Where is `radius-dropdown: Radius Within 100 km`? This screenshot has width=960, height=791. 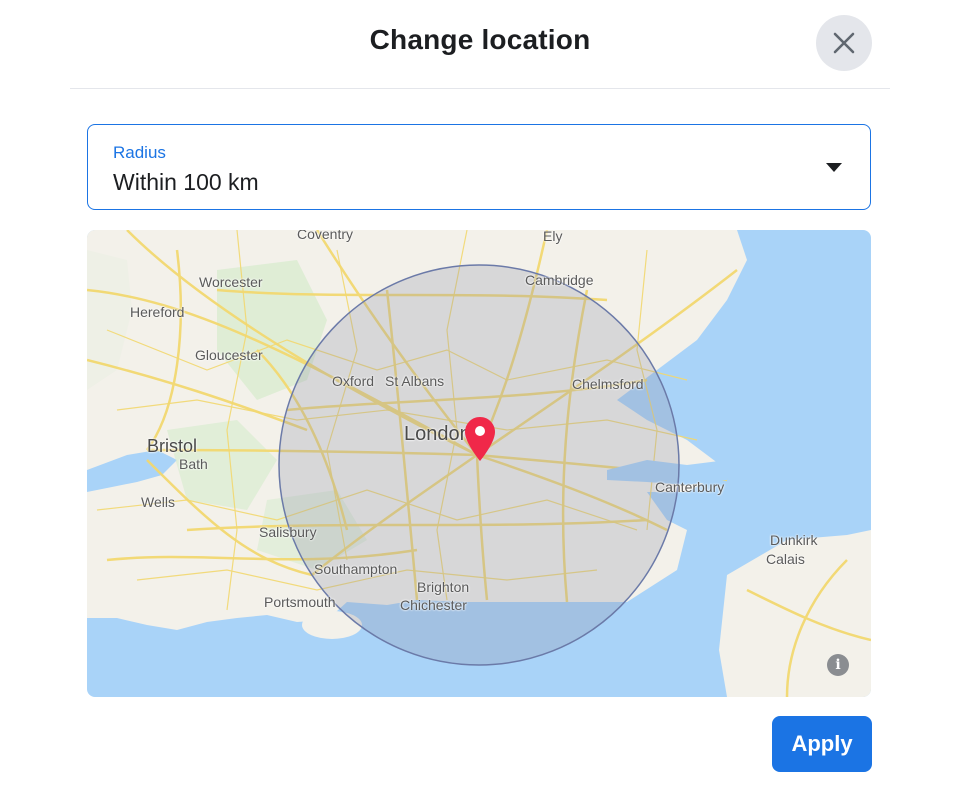
radius-dropdown: Radius Within 100 km is located at coordinates (479, 167).